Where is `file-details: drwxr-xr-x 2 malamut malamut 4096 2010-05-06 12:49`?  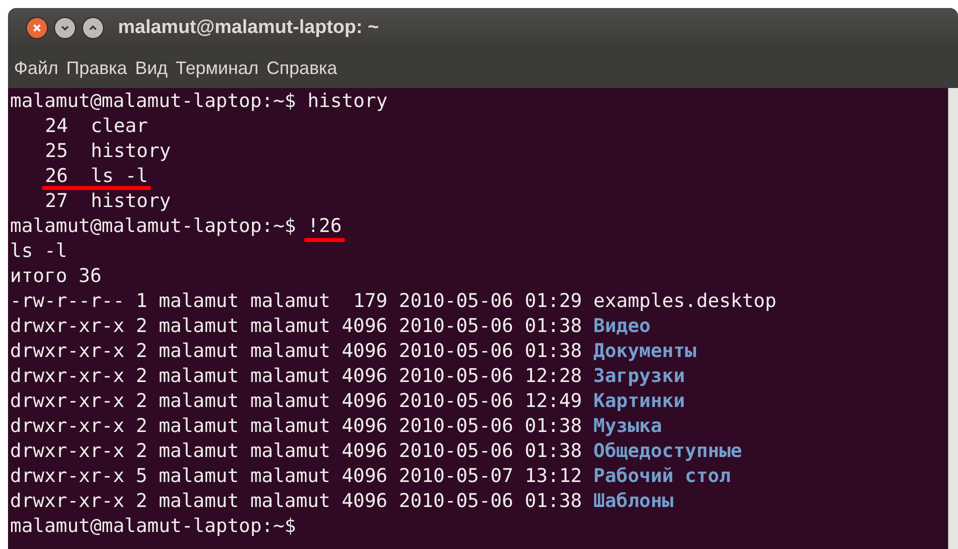
file-details: drwxr-xr-x 2 malamut malamut 4096 2010-05-06 12:49 is located at coordinates (296, 401).